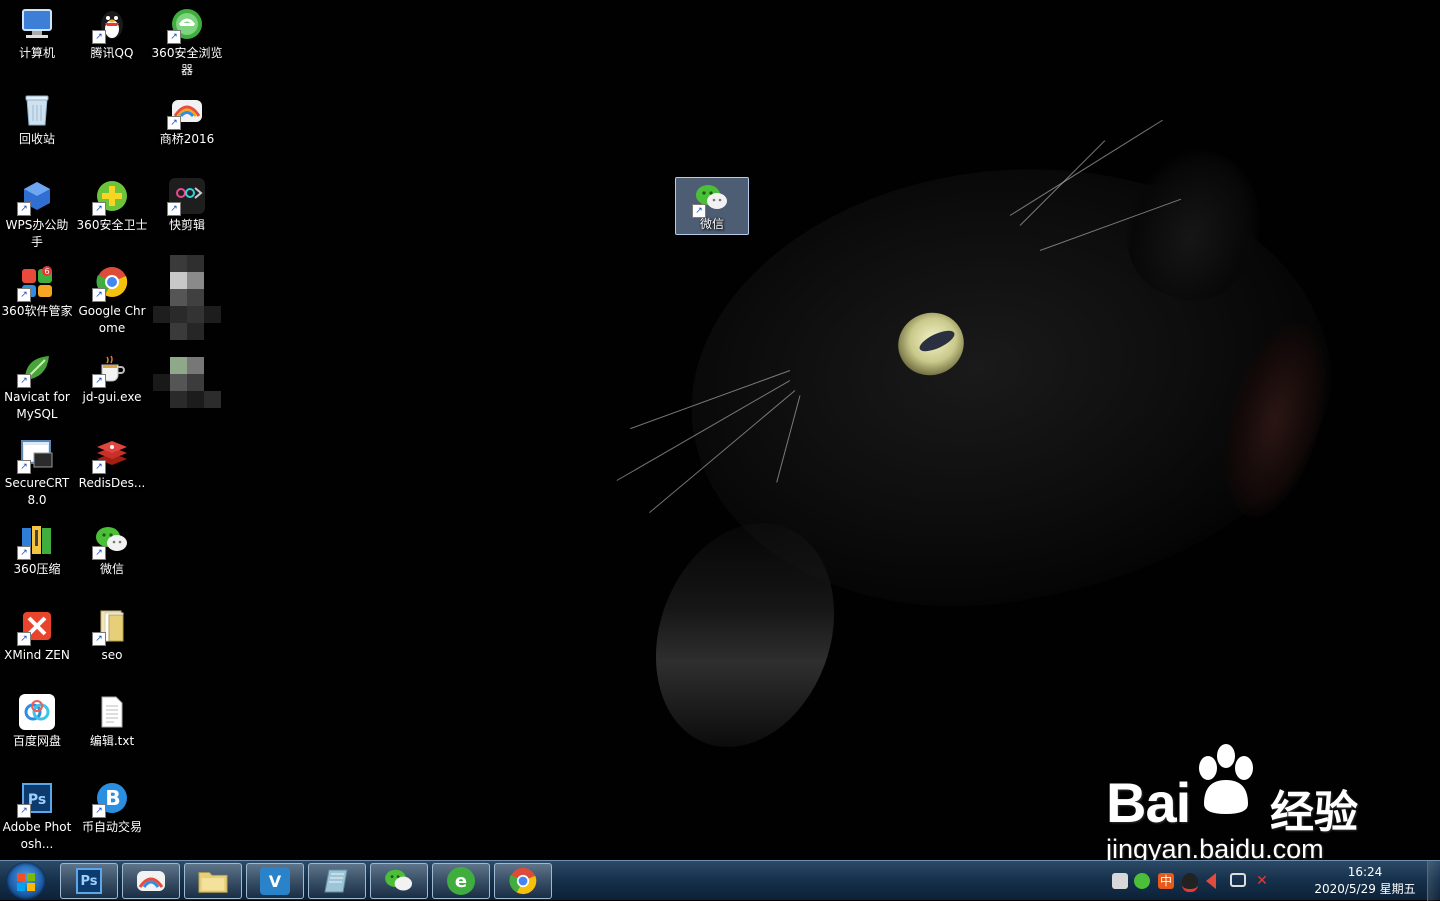 Image resolution: width=1440 pixels, height=901 pixels. I want to click on watermark-suffix: 经验, so click(1314, 812).